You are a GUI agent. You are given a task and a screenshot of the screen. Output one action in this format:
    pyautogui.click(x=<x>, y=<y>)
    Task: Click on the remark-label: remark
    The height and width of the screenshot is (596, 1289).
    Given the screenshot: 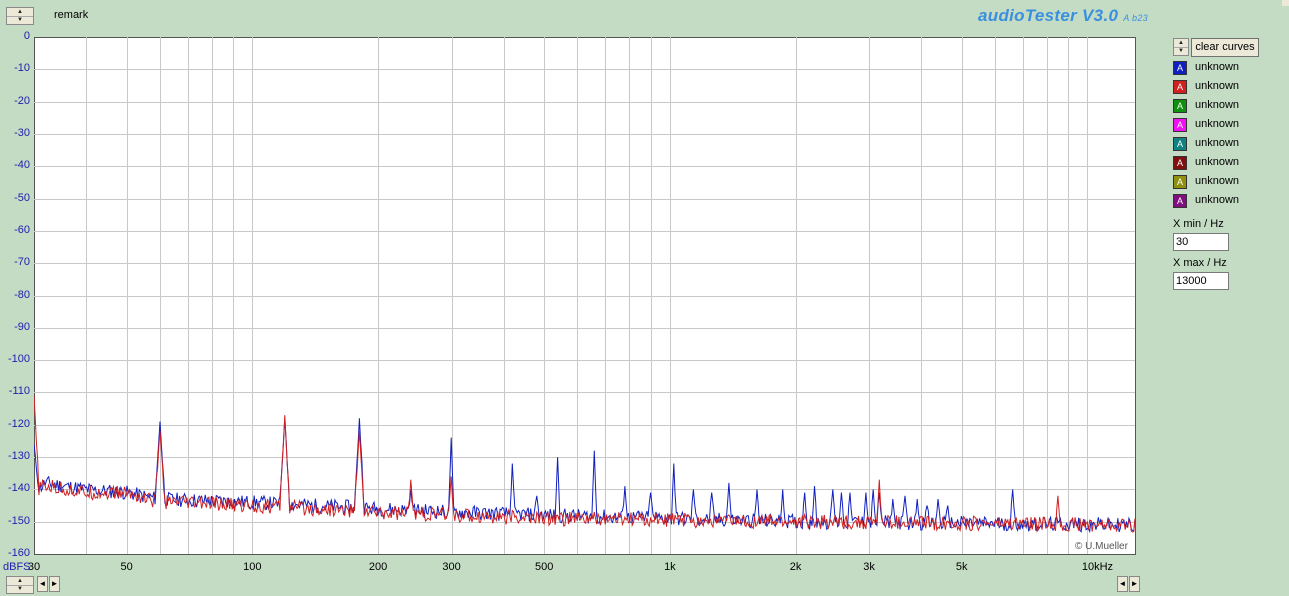 What is the action you would take?
    pyautogui.click(x=71, y=15)
    